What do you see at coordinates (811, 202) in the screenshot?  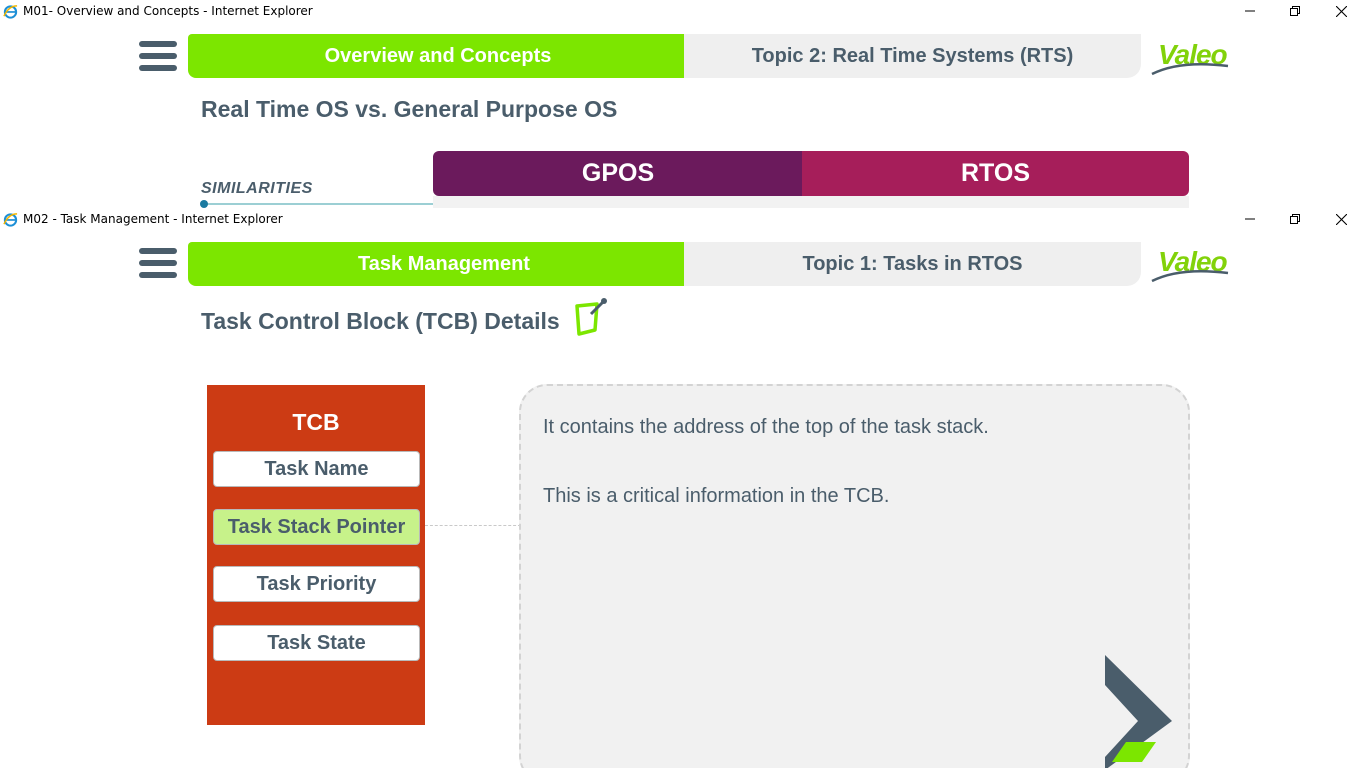 I see `tab-content-area` at bounding box center [811, 202].